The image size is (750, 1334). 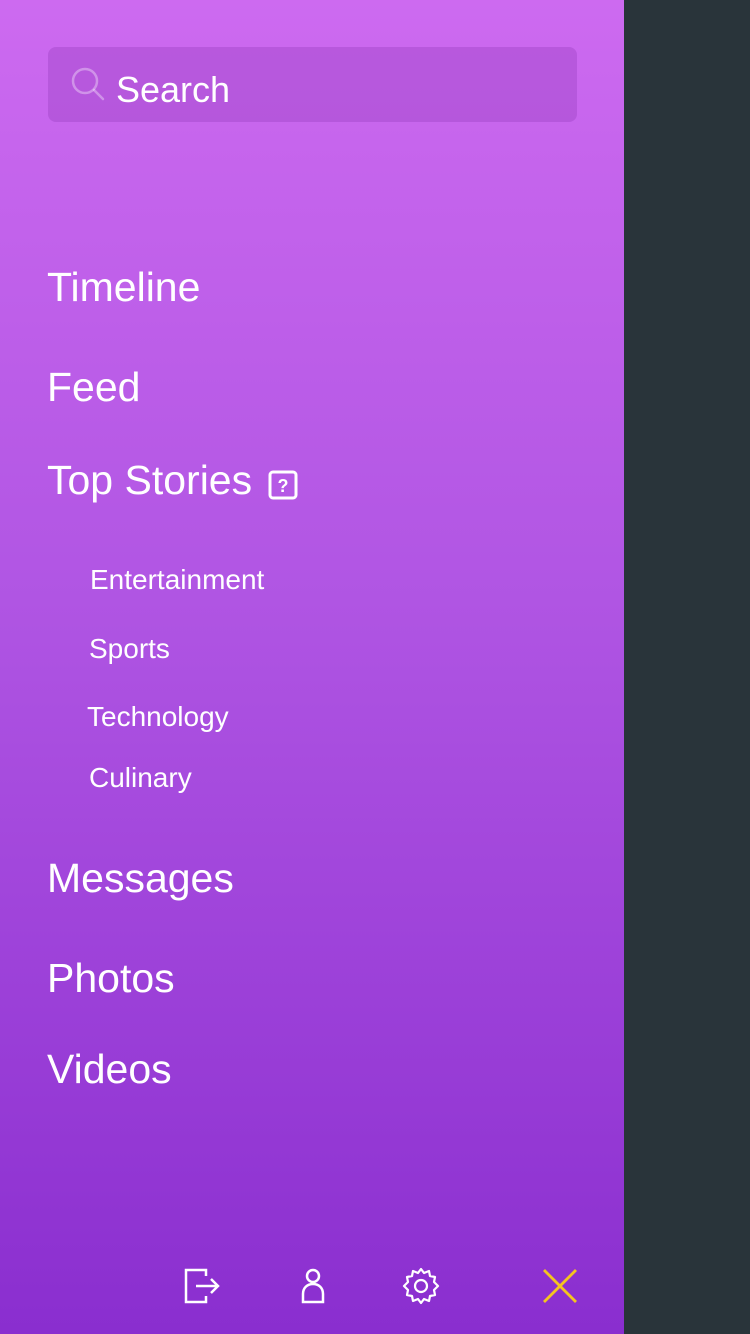 What do you see at coordinates (123, 287) in the screenshot?
I see `menu-item-timeline: Timeline` at bounding box center [123, 287].